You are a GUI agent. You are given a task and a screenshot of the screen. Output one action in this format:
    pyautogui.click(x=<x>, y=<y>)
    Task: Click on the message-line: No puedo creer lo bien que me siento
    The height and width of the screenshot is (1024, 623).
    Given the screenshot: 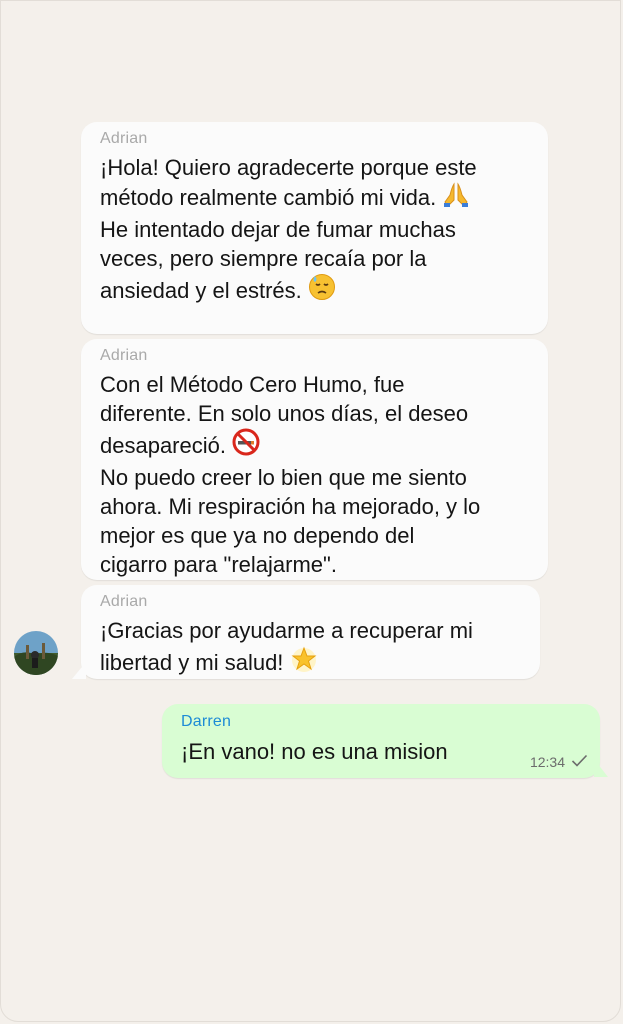 What is the action you would take?
    pyautogui.click(x=283, y=477)
    